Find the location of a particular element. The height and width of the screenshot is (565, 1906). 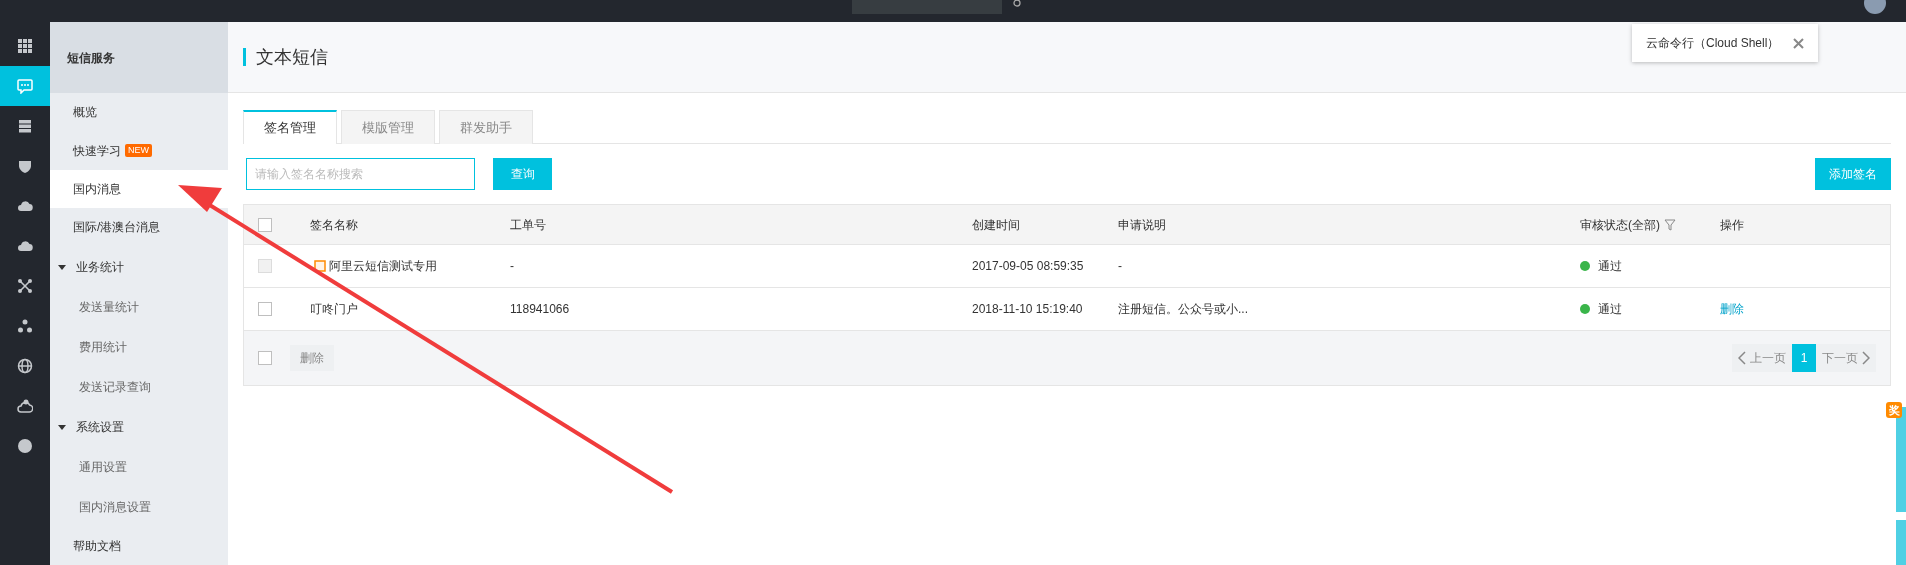

sidebar-item: 国际/港澳台消息 is located at coordinates (139, 227).